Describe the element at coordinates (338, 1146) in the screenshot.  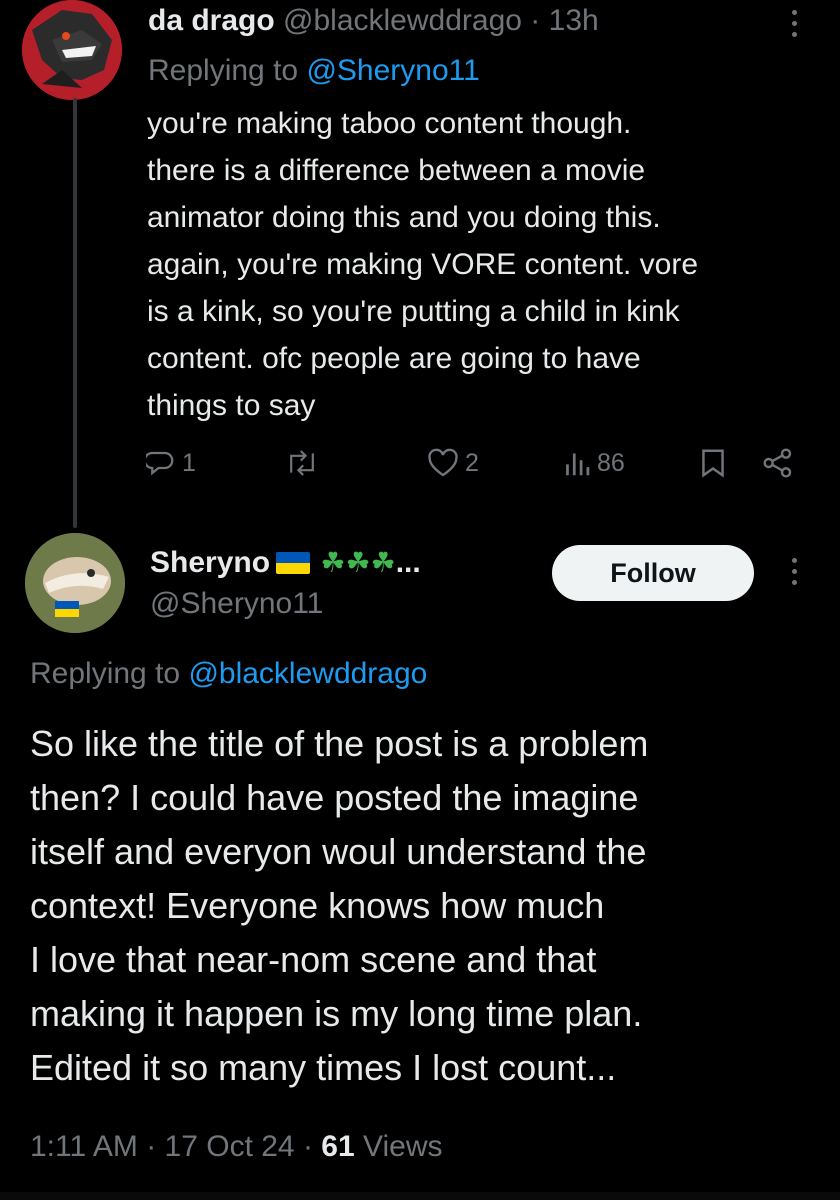
I see `views-count: 61` at that location.